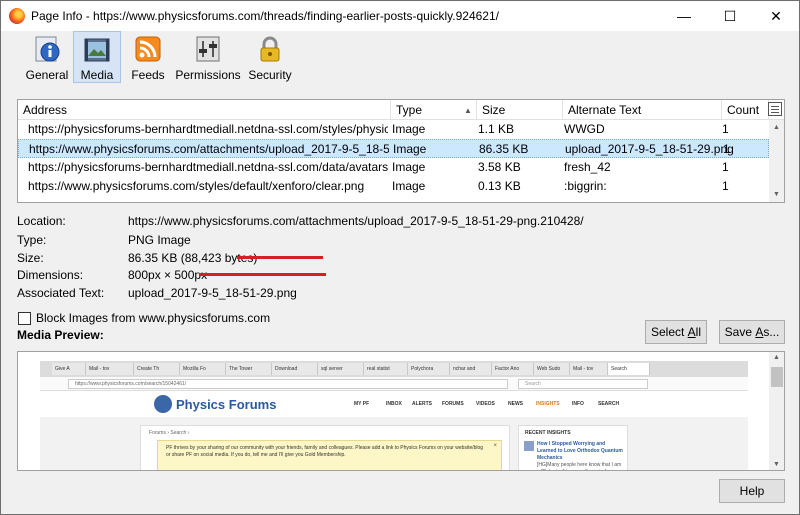 This screenshot has width=800, height=515. What do you see at coordinates (157, 369) in the screenshot?
I see `preview-tab: Create Th` at bounding box center [157, 369].